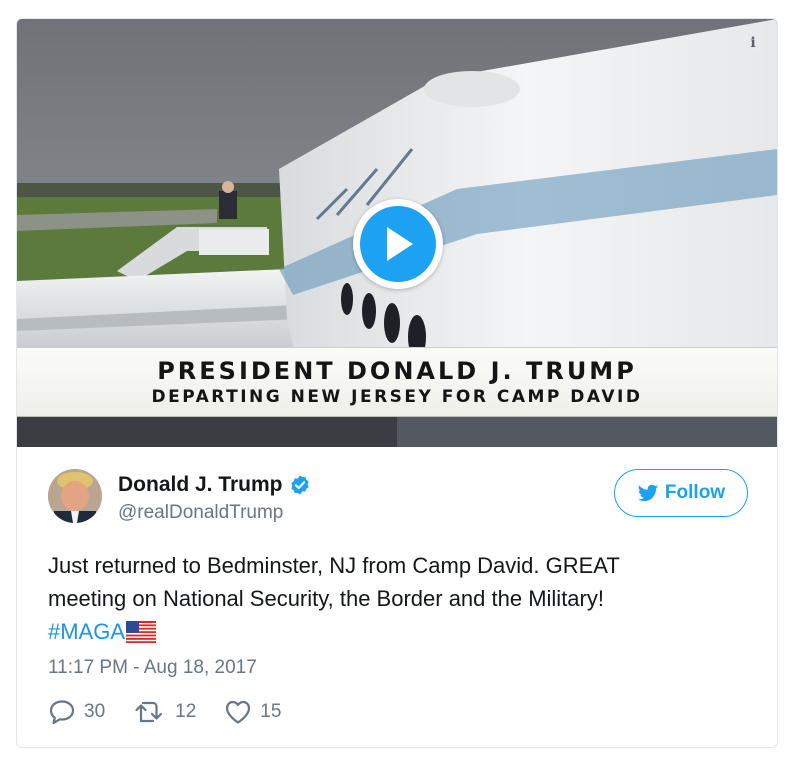  I want to click on like-count: 15, so click(271, 711).